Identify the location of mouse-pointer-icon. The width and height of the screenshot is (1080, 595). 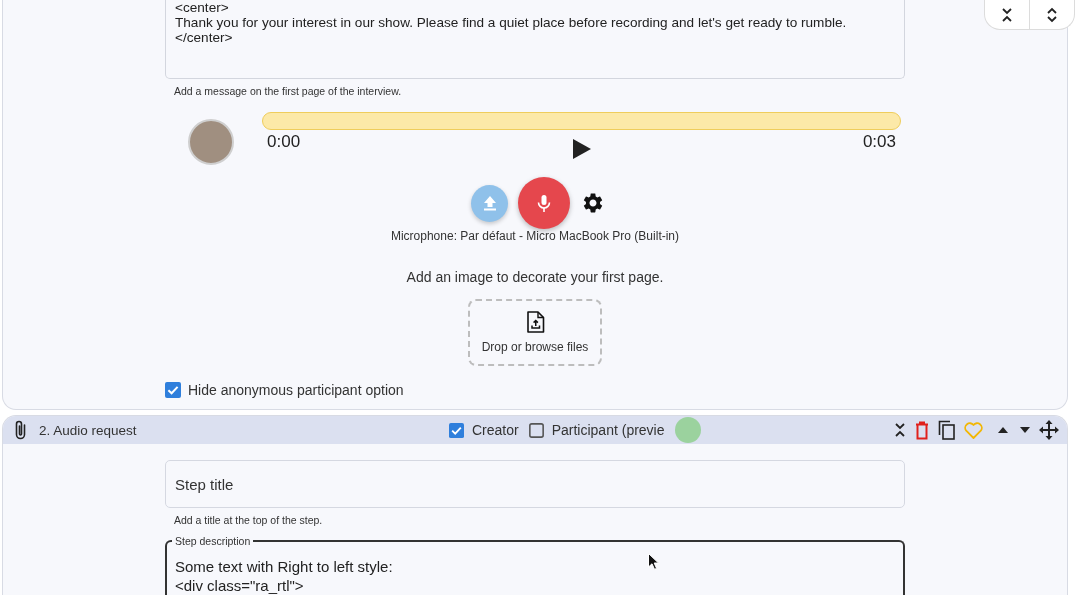
(653, 561).